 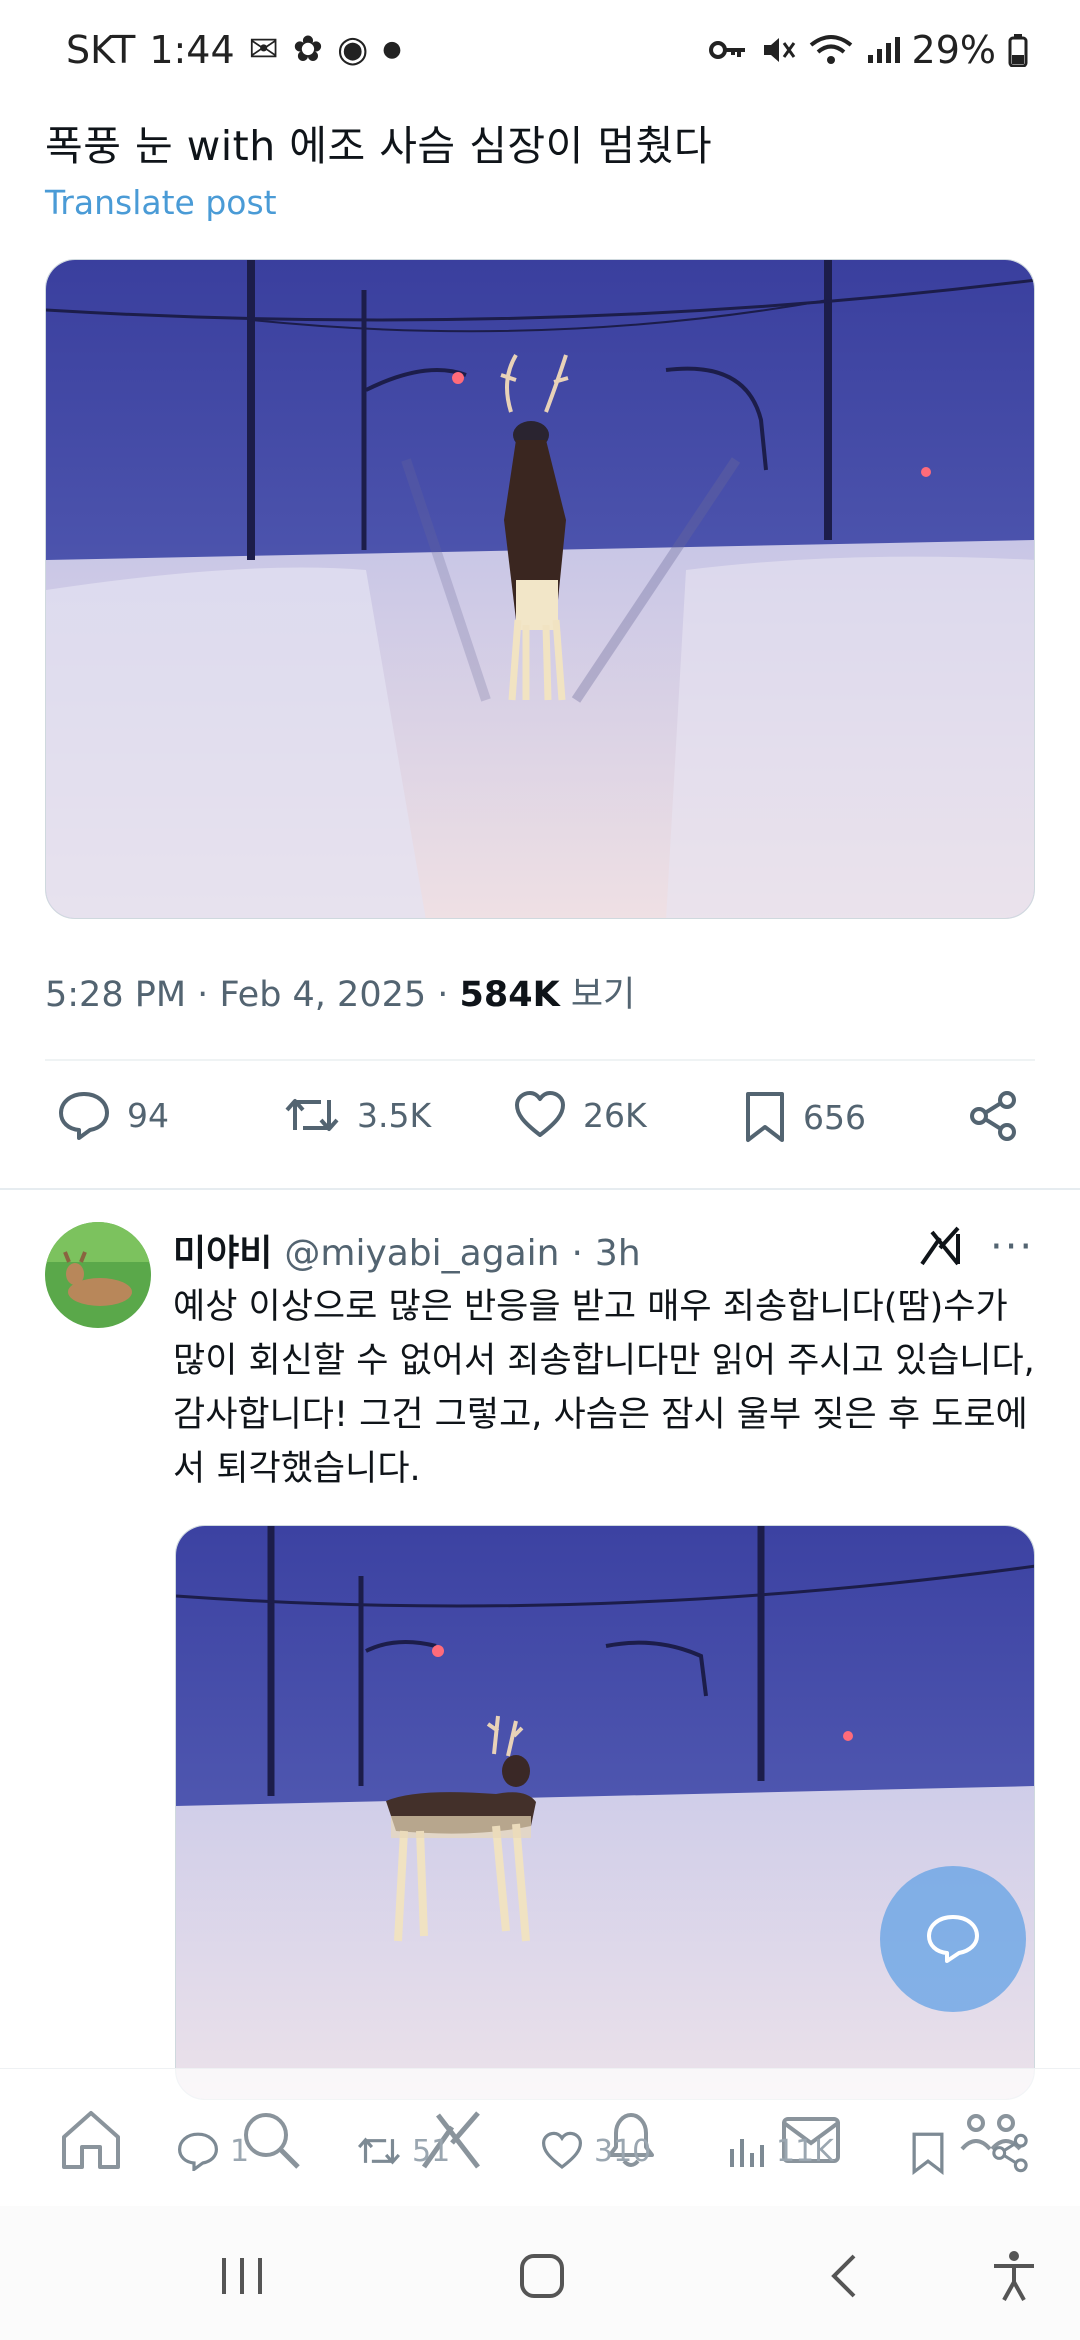 What do you see at coordinates (805, 2151) in the screenshot?
I see `reply-view-count: 11K` at bounding box center [805, 2151].